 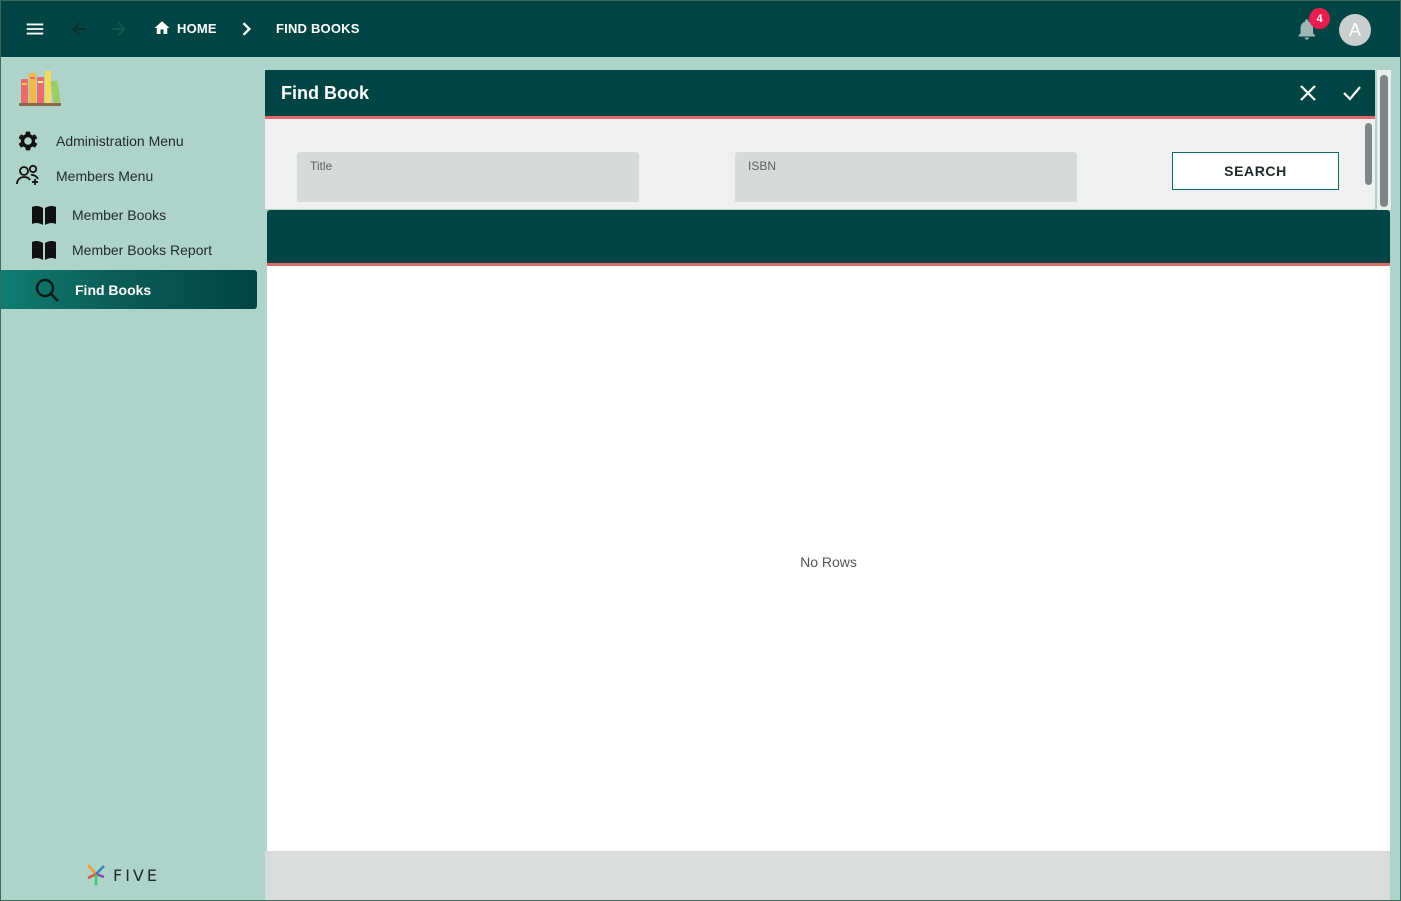 I want to click on breadcrumb-home-label: HOME, so click(x=197, y=28).